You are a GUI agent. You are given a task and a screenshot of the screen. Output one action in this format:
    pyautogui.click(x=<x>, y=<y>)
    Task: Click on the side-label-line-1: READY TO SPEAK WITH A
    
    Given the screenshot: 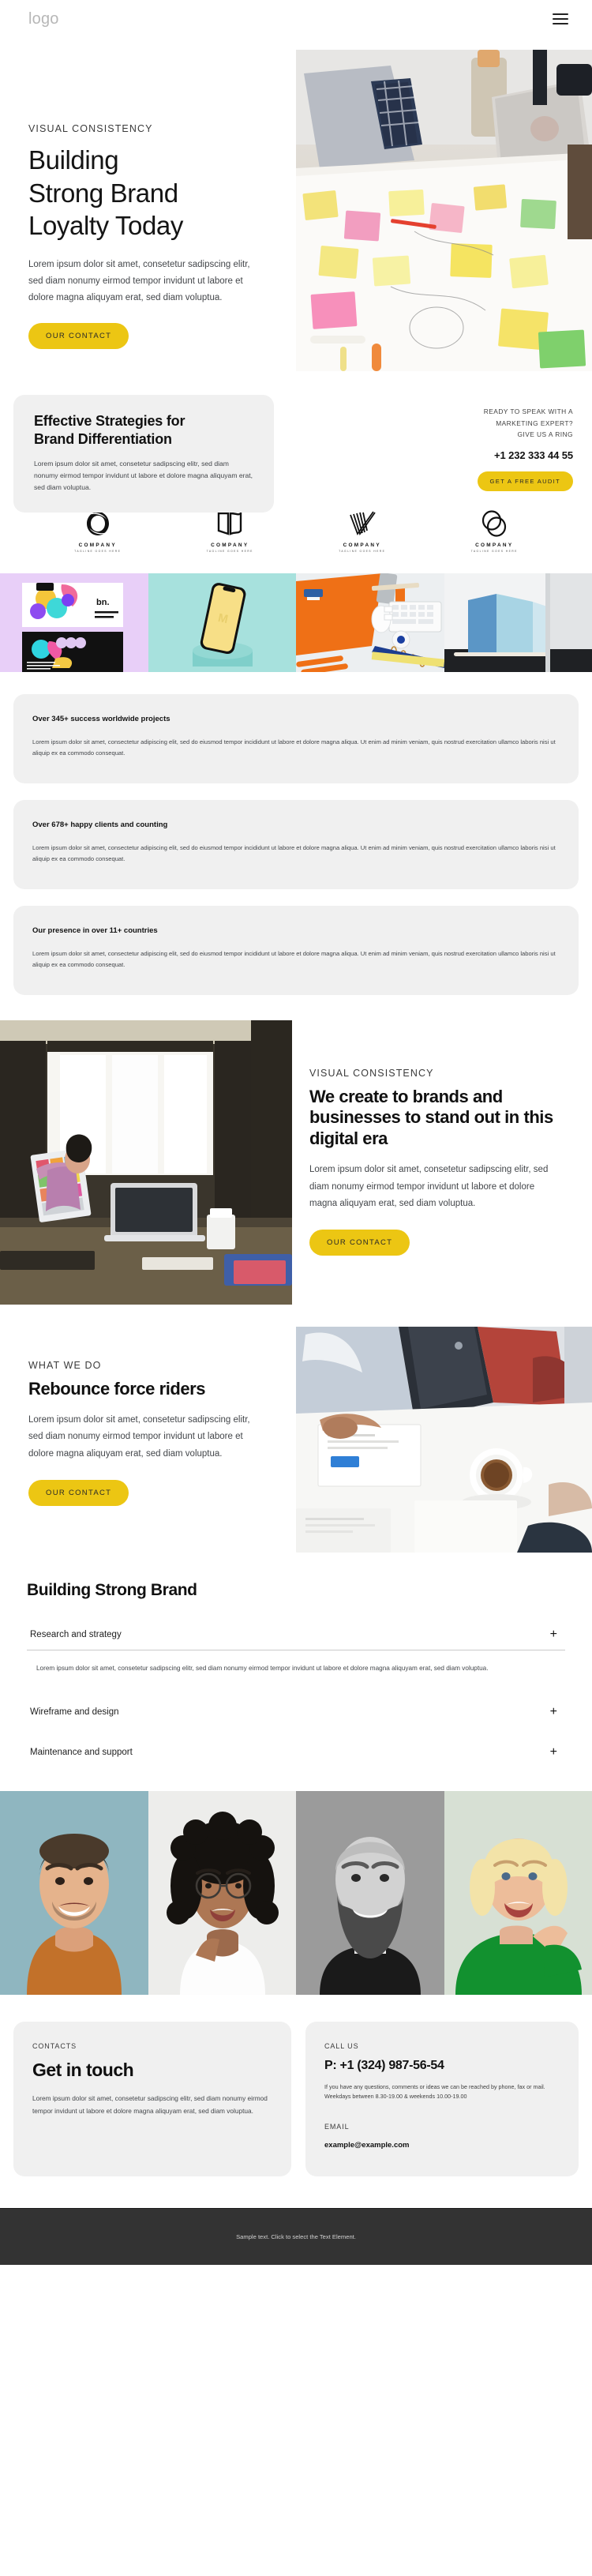 What is the action you would take?
    pyautogui.click(x=528, y=411)
    